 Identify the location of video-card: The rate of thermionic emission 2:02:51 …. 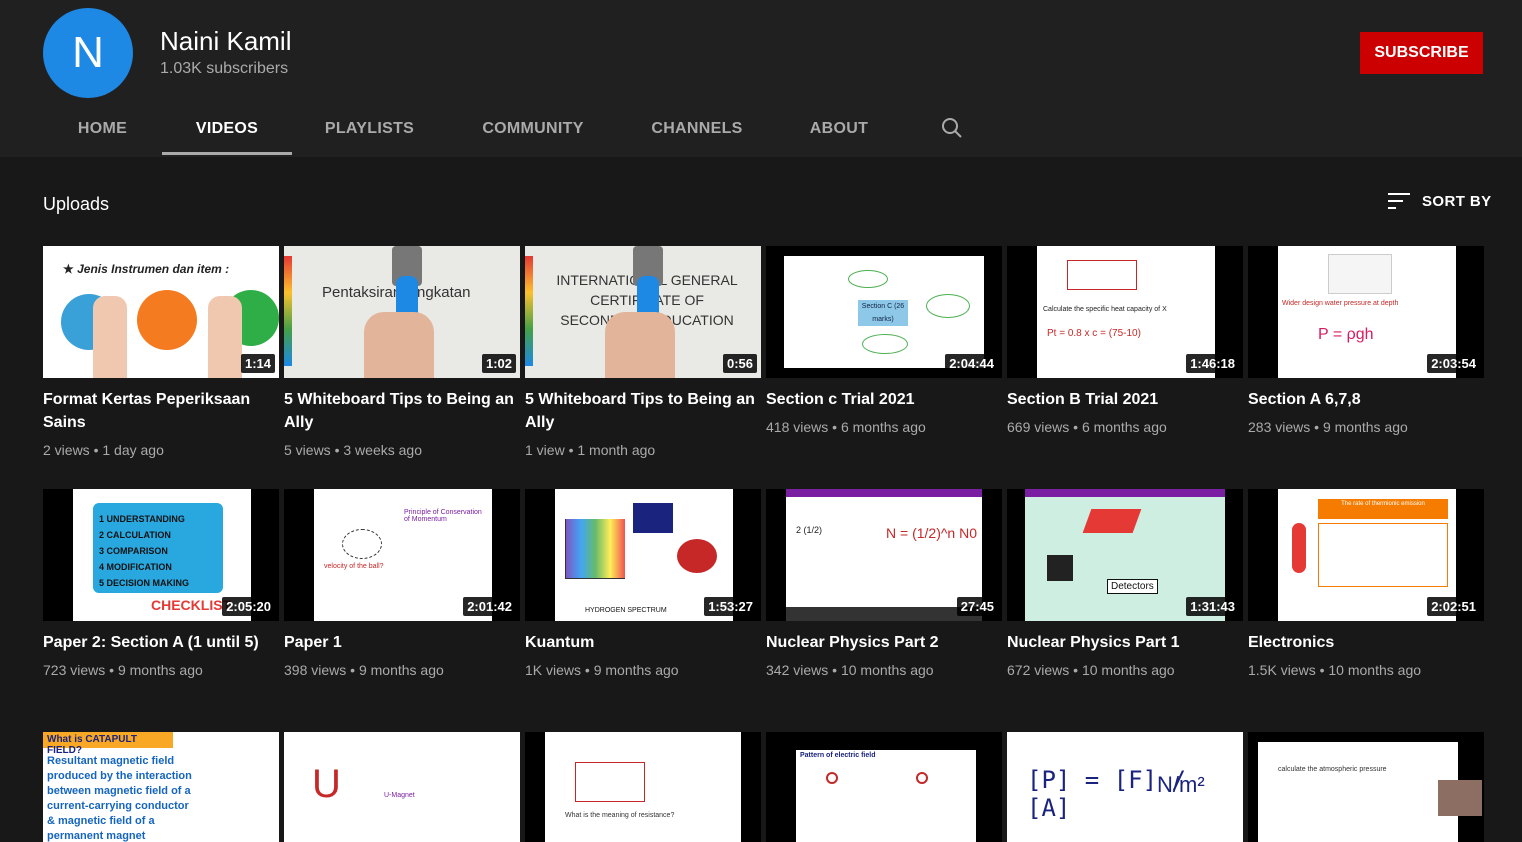
(1366, 610).